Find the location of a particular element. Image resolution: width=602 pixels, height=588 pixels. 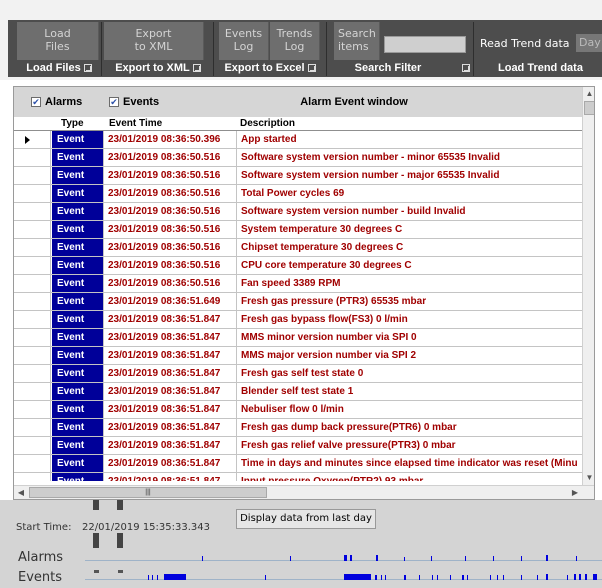

column-header-type: Type is located at coordinates (81, 124).